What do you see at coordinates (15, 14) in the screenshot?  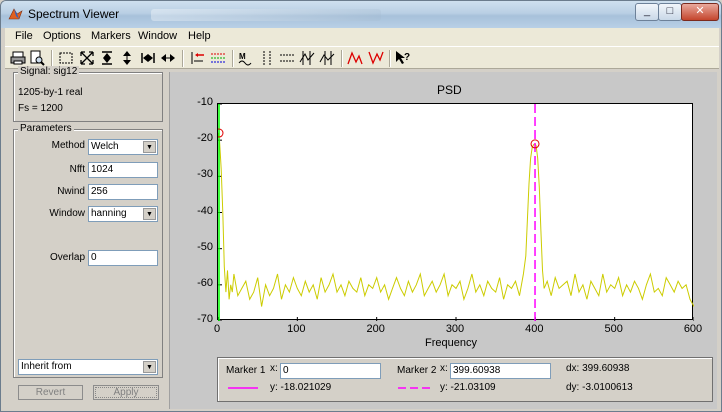 I see `matlab-icon` at bounding box center [15, 14].